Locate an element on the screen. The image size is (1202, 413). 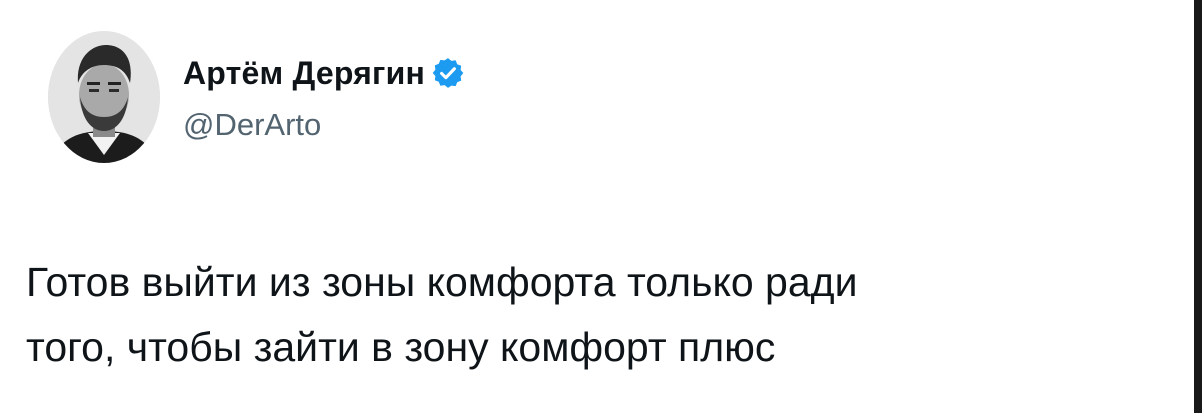
avatar-photo-icon is located at coordinates (104, 97).